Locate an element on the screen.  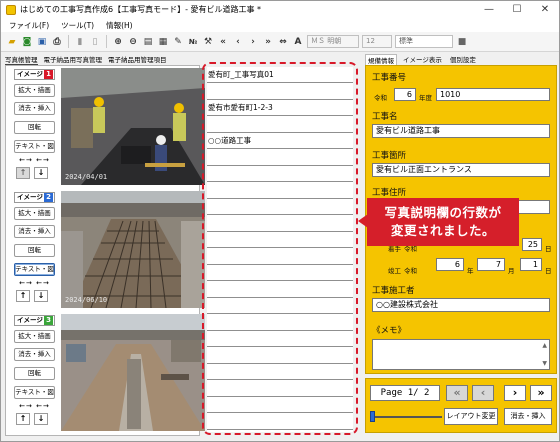
tab-photo-management: 電子納品用写真管理 is located at coordinates (73, 59).